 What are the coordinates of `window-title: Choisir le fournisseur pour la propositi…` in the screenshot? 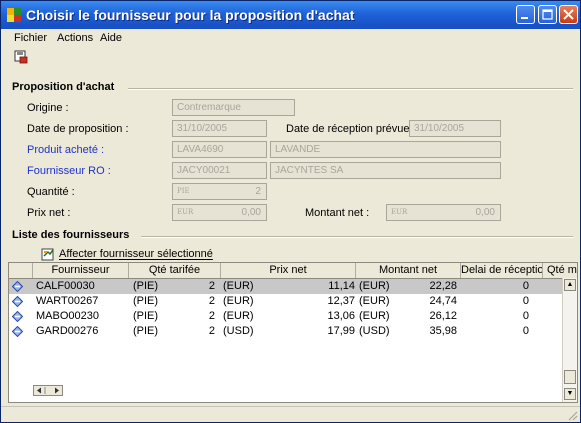 It's located at (190, 15).